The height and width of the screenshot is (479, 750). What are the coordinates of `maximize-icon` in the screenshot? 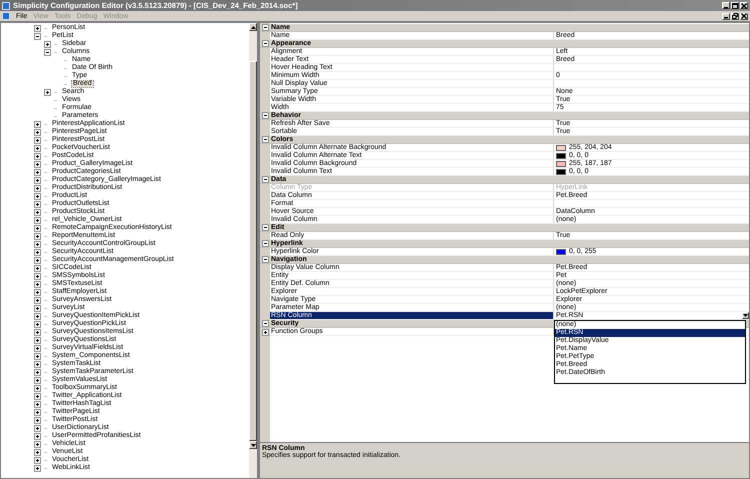 It's located at (735, 5).